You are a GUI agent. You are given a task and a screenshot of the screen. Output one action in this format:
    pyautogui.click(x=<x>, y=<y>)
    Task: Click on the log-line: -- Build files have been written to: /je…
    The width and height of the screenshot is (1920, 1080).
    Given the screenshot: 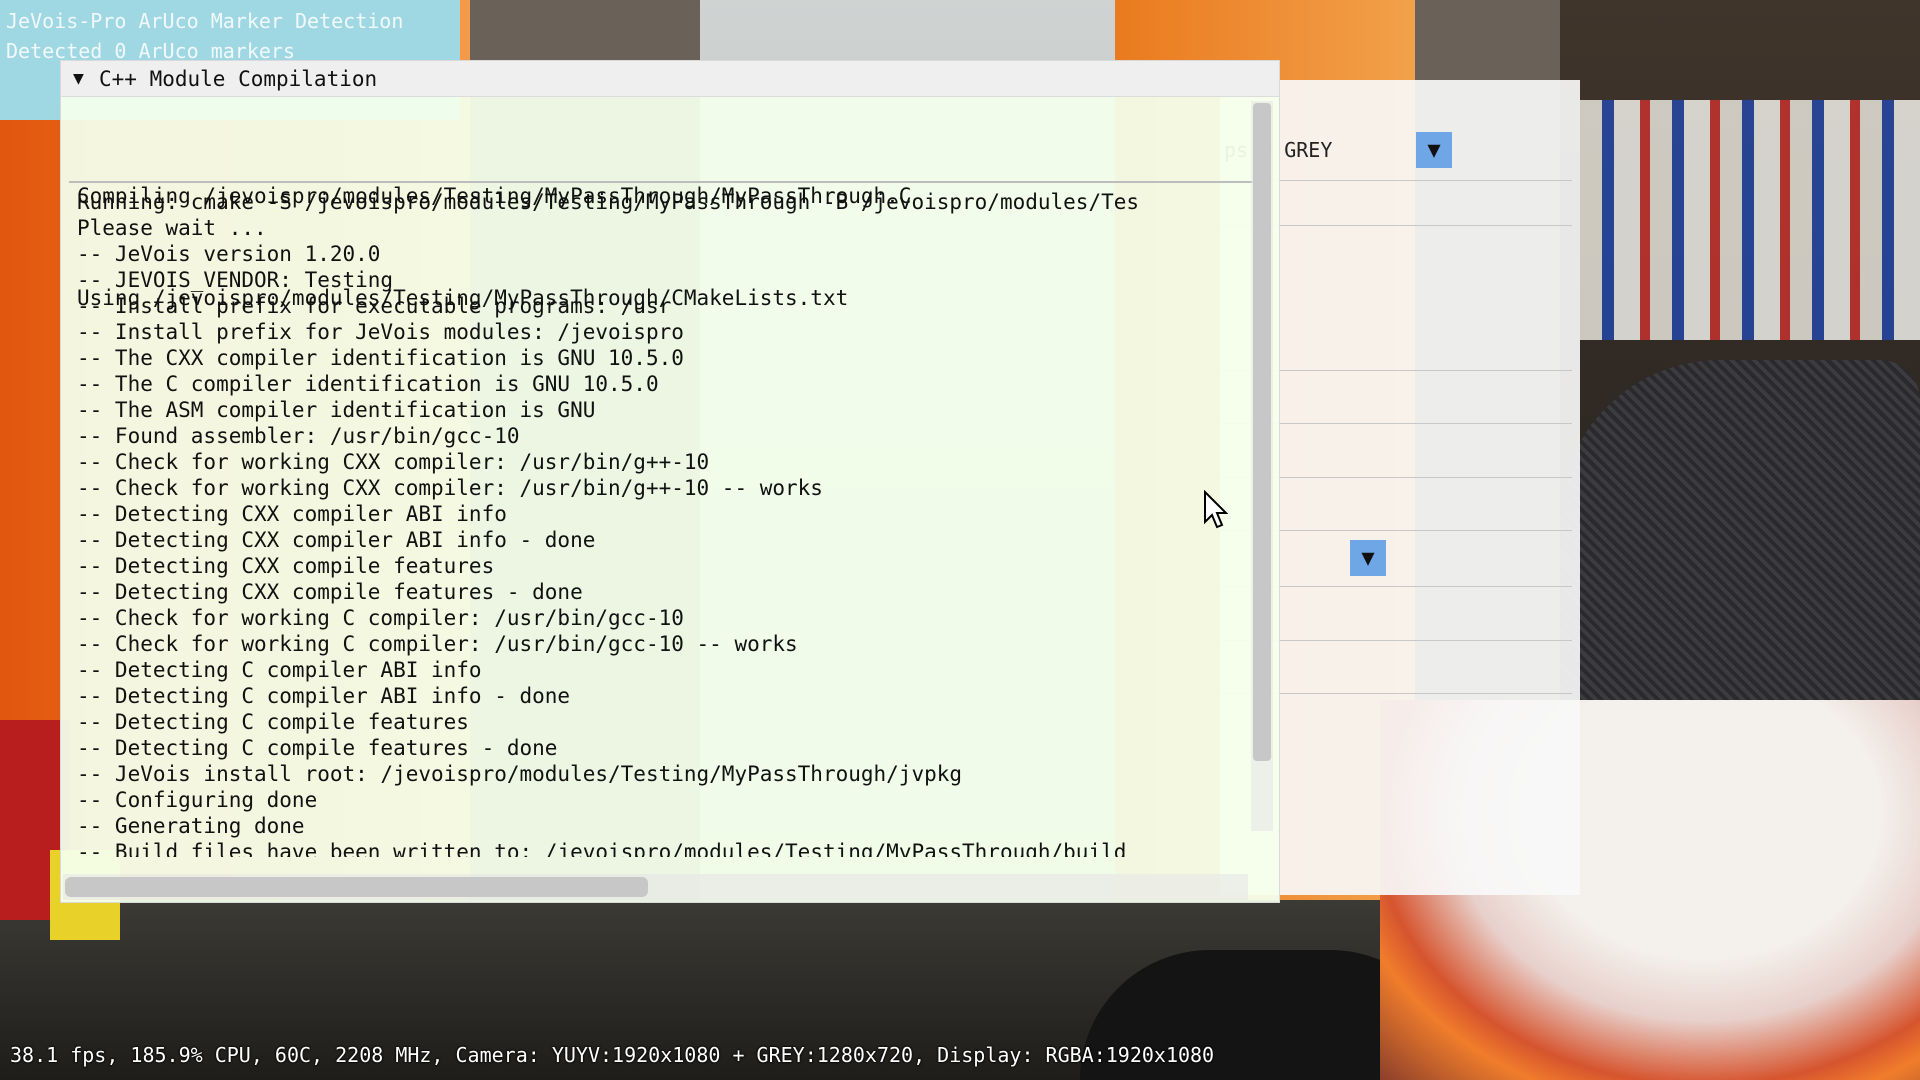 What is the action you would take?
    pyautogui.click(x=602, y=848)
    